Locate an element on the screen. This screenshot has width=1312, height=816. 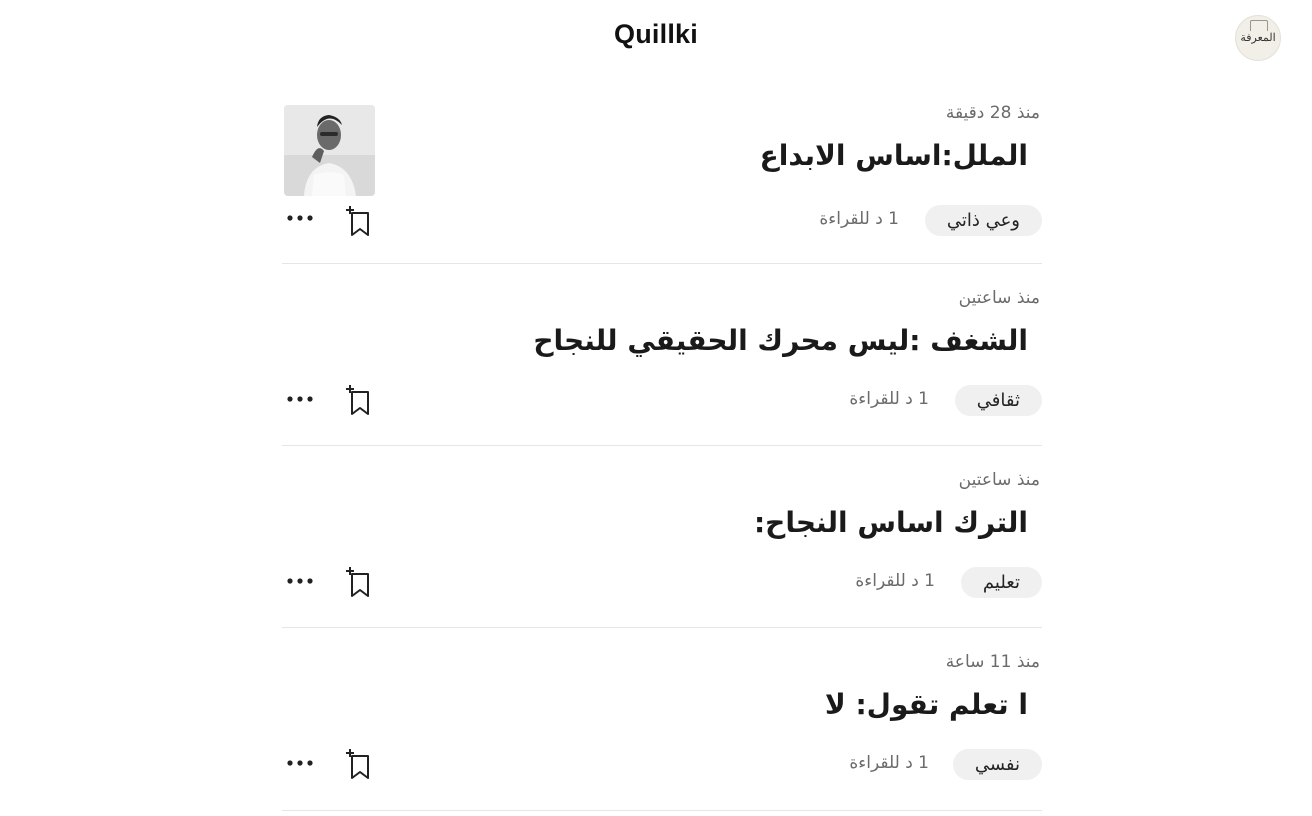
brand-logo: Quillki is located at coordinates (656, 34).